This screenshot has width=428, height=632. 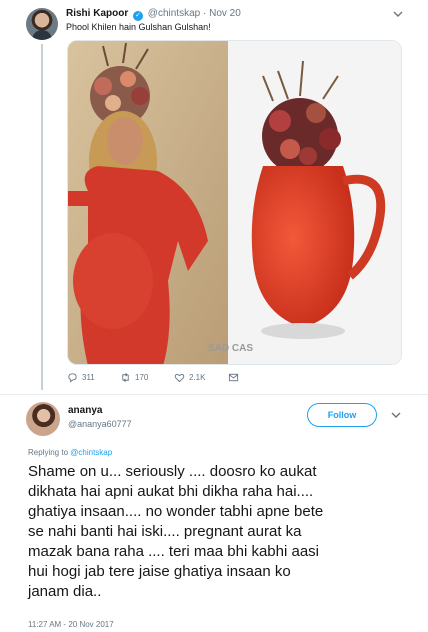 I want to click on tweet-date: Nov 20, so click(x=225, y=13).